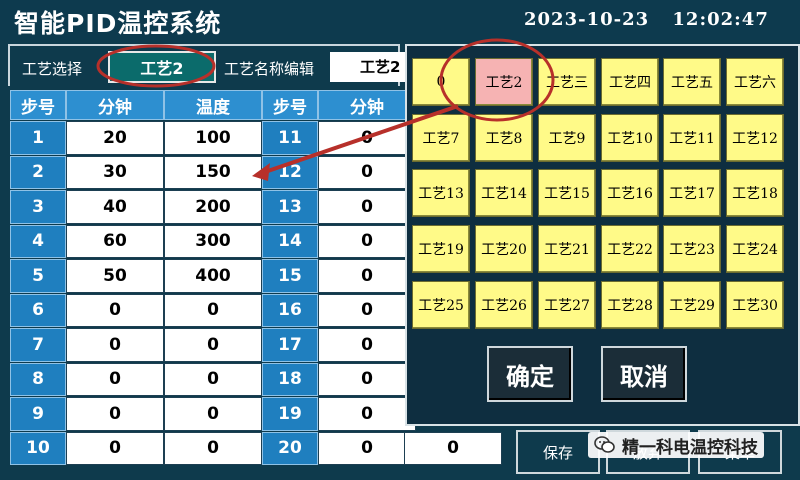 The height and width of the screenshot is (480, 800). Describe the element at coordinates (38, 241) in the screenshot. I see `step-number: 4` at that location.